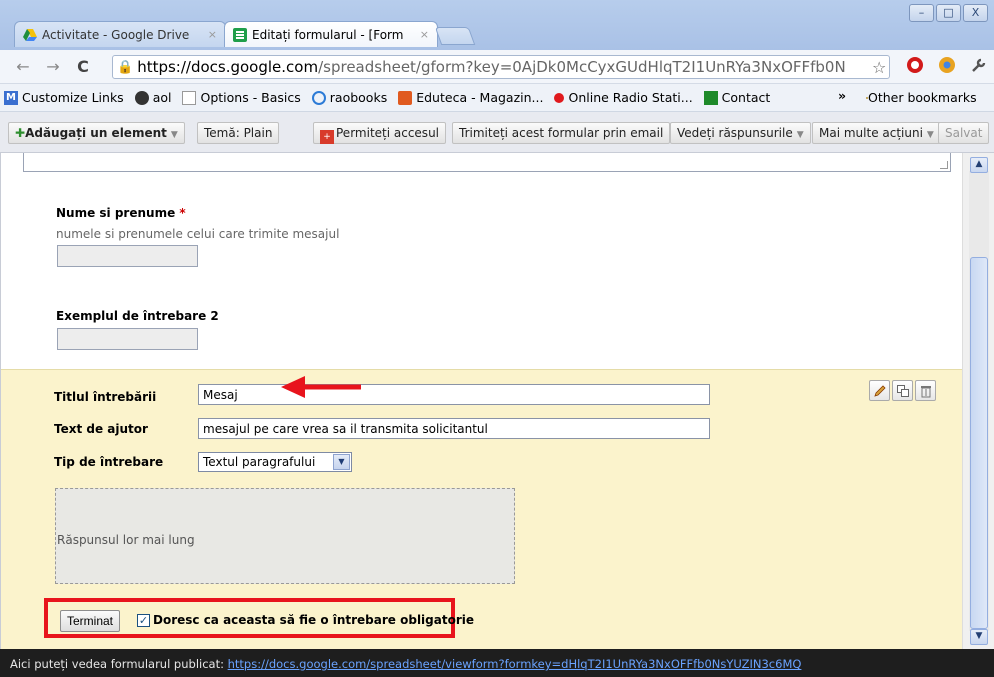  I want to click on example-answer-input, so click(127, 339).